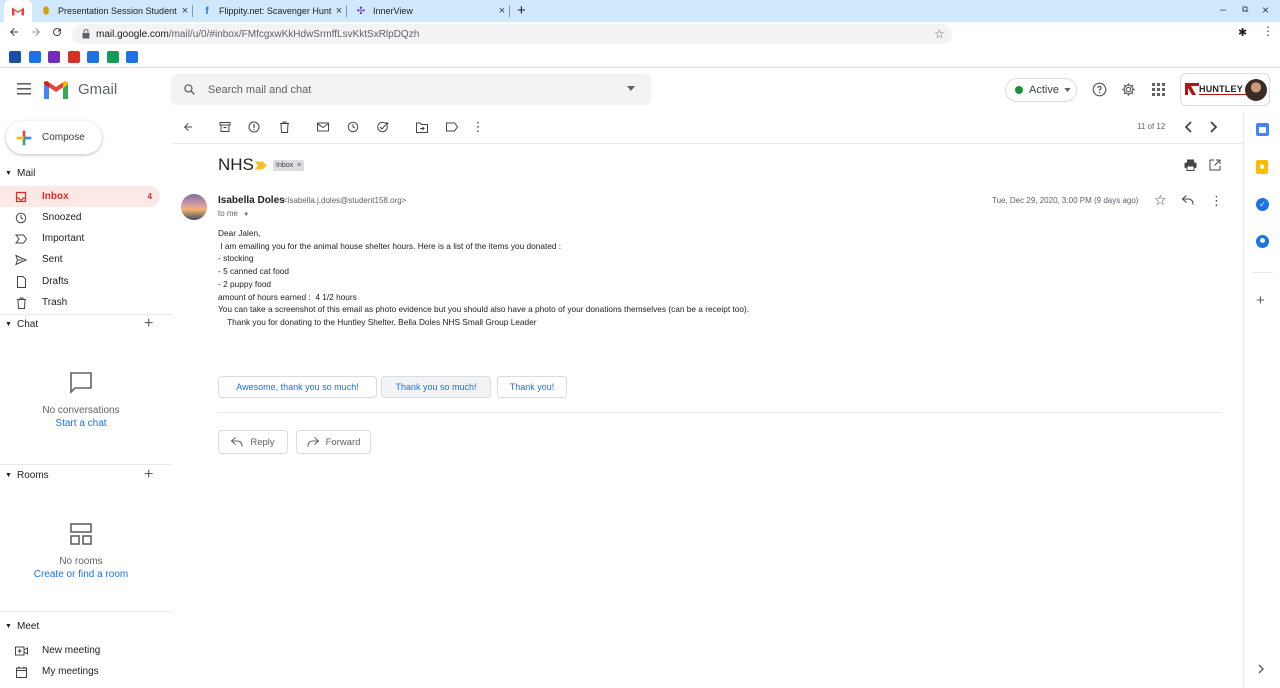 The width and height of the screenshot is (1280, 688). I want to click on create-room-link: Create or find a room, so click(81, 574).